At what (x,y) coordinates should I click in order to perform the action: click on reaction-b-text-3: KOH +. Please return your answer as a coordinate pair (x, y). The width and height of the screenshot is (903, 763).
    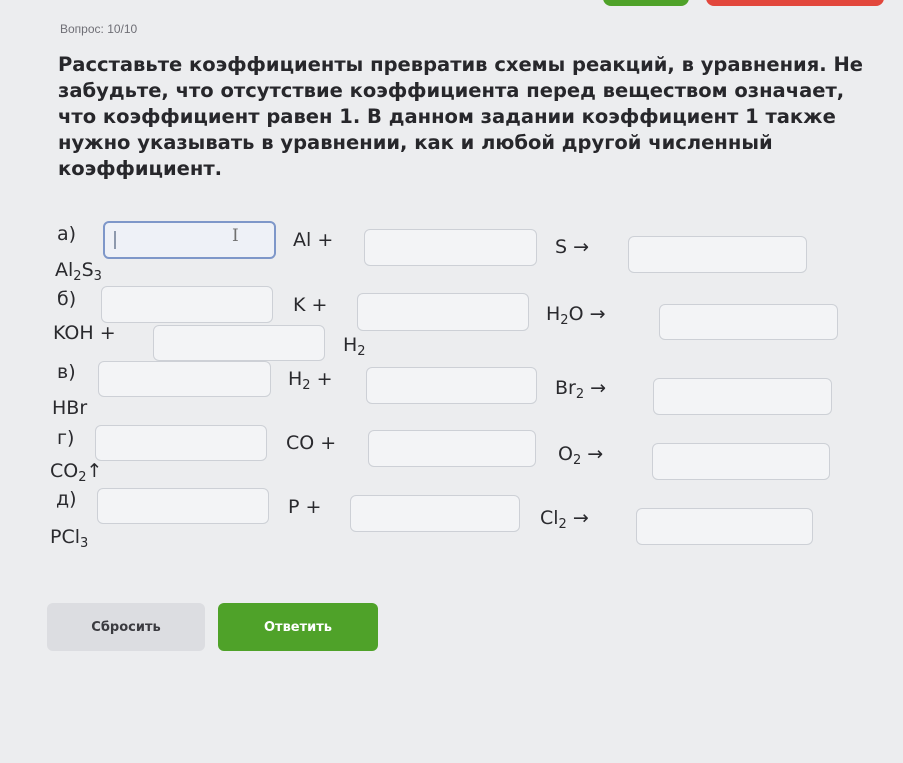
    Looking at the image, I should click on (84, 333).